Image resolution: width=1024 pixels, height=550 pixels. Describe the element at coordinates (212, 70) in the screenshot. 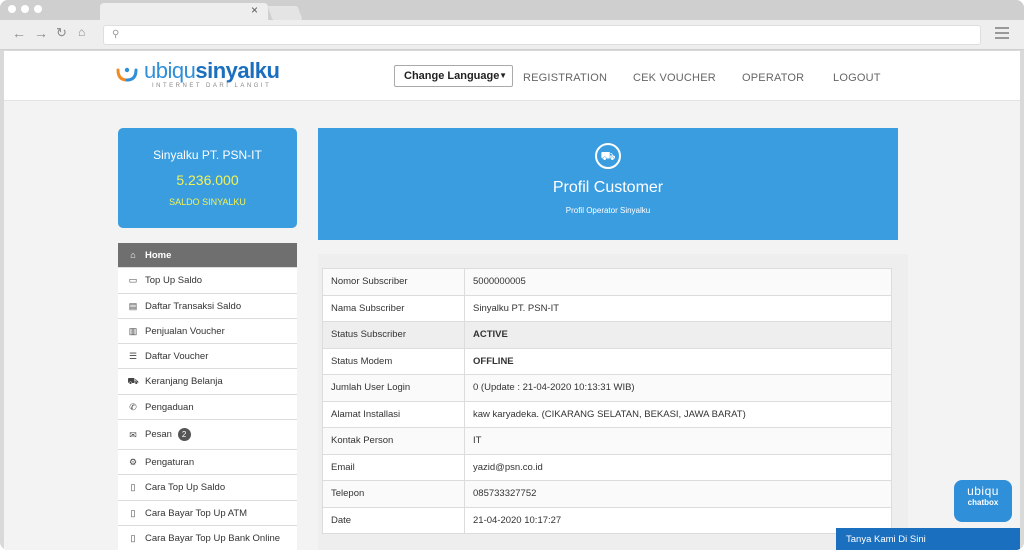

I see `logo-main: ubiqusinyalku` at that location.